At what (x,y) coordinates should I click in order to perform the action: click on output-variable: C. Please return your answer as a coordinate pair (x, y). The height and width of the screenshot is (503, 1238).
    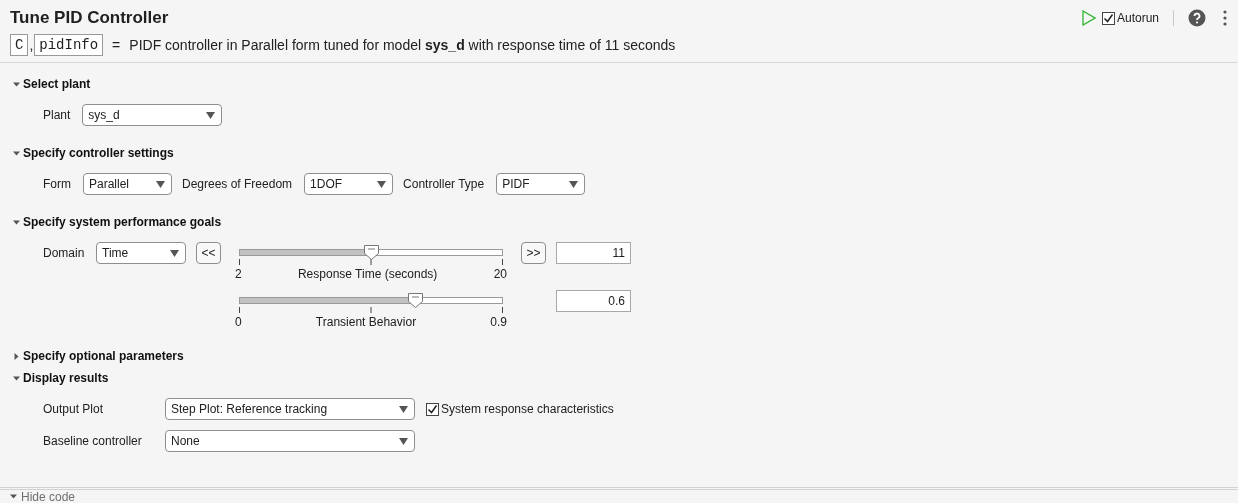
    Looking at the image, I should click on (19, 45).